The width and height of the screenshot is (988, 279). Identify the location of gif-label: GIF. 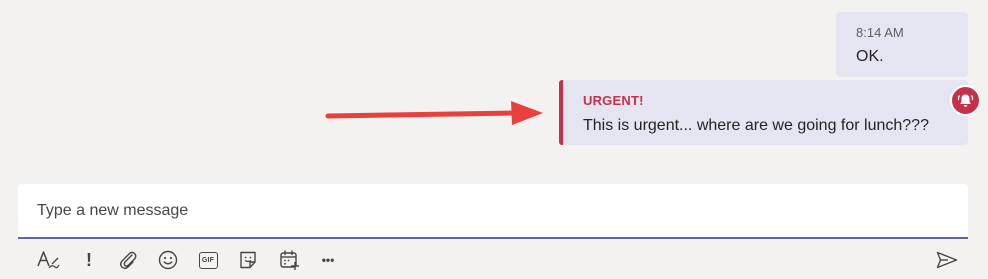
(208, 260).